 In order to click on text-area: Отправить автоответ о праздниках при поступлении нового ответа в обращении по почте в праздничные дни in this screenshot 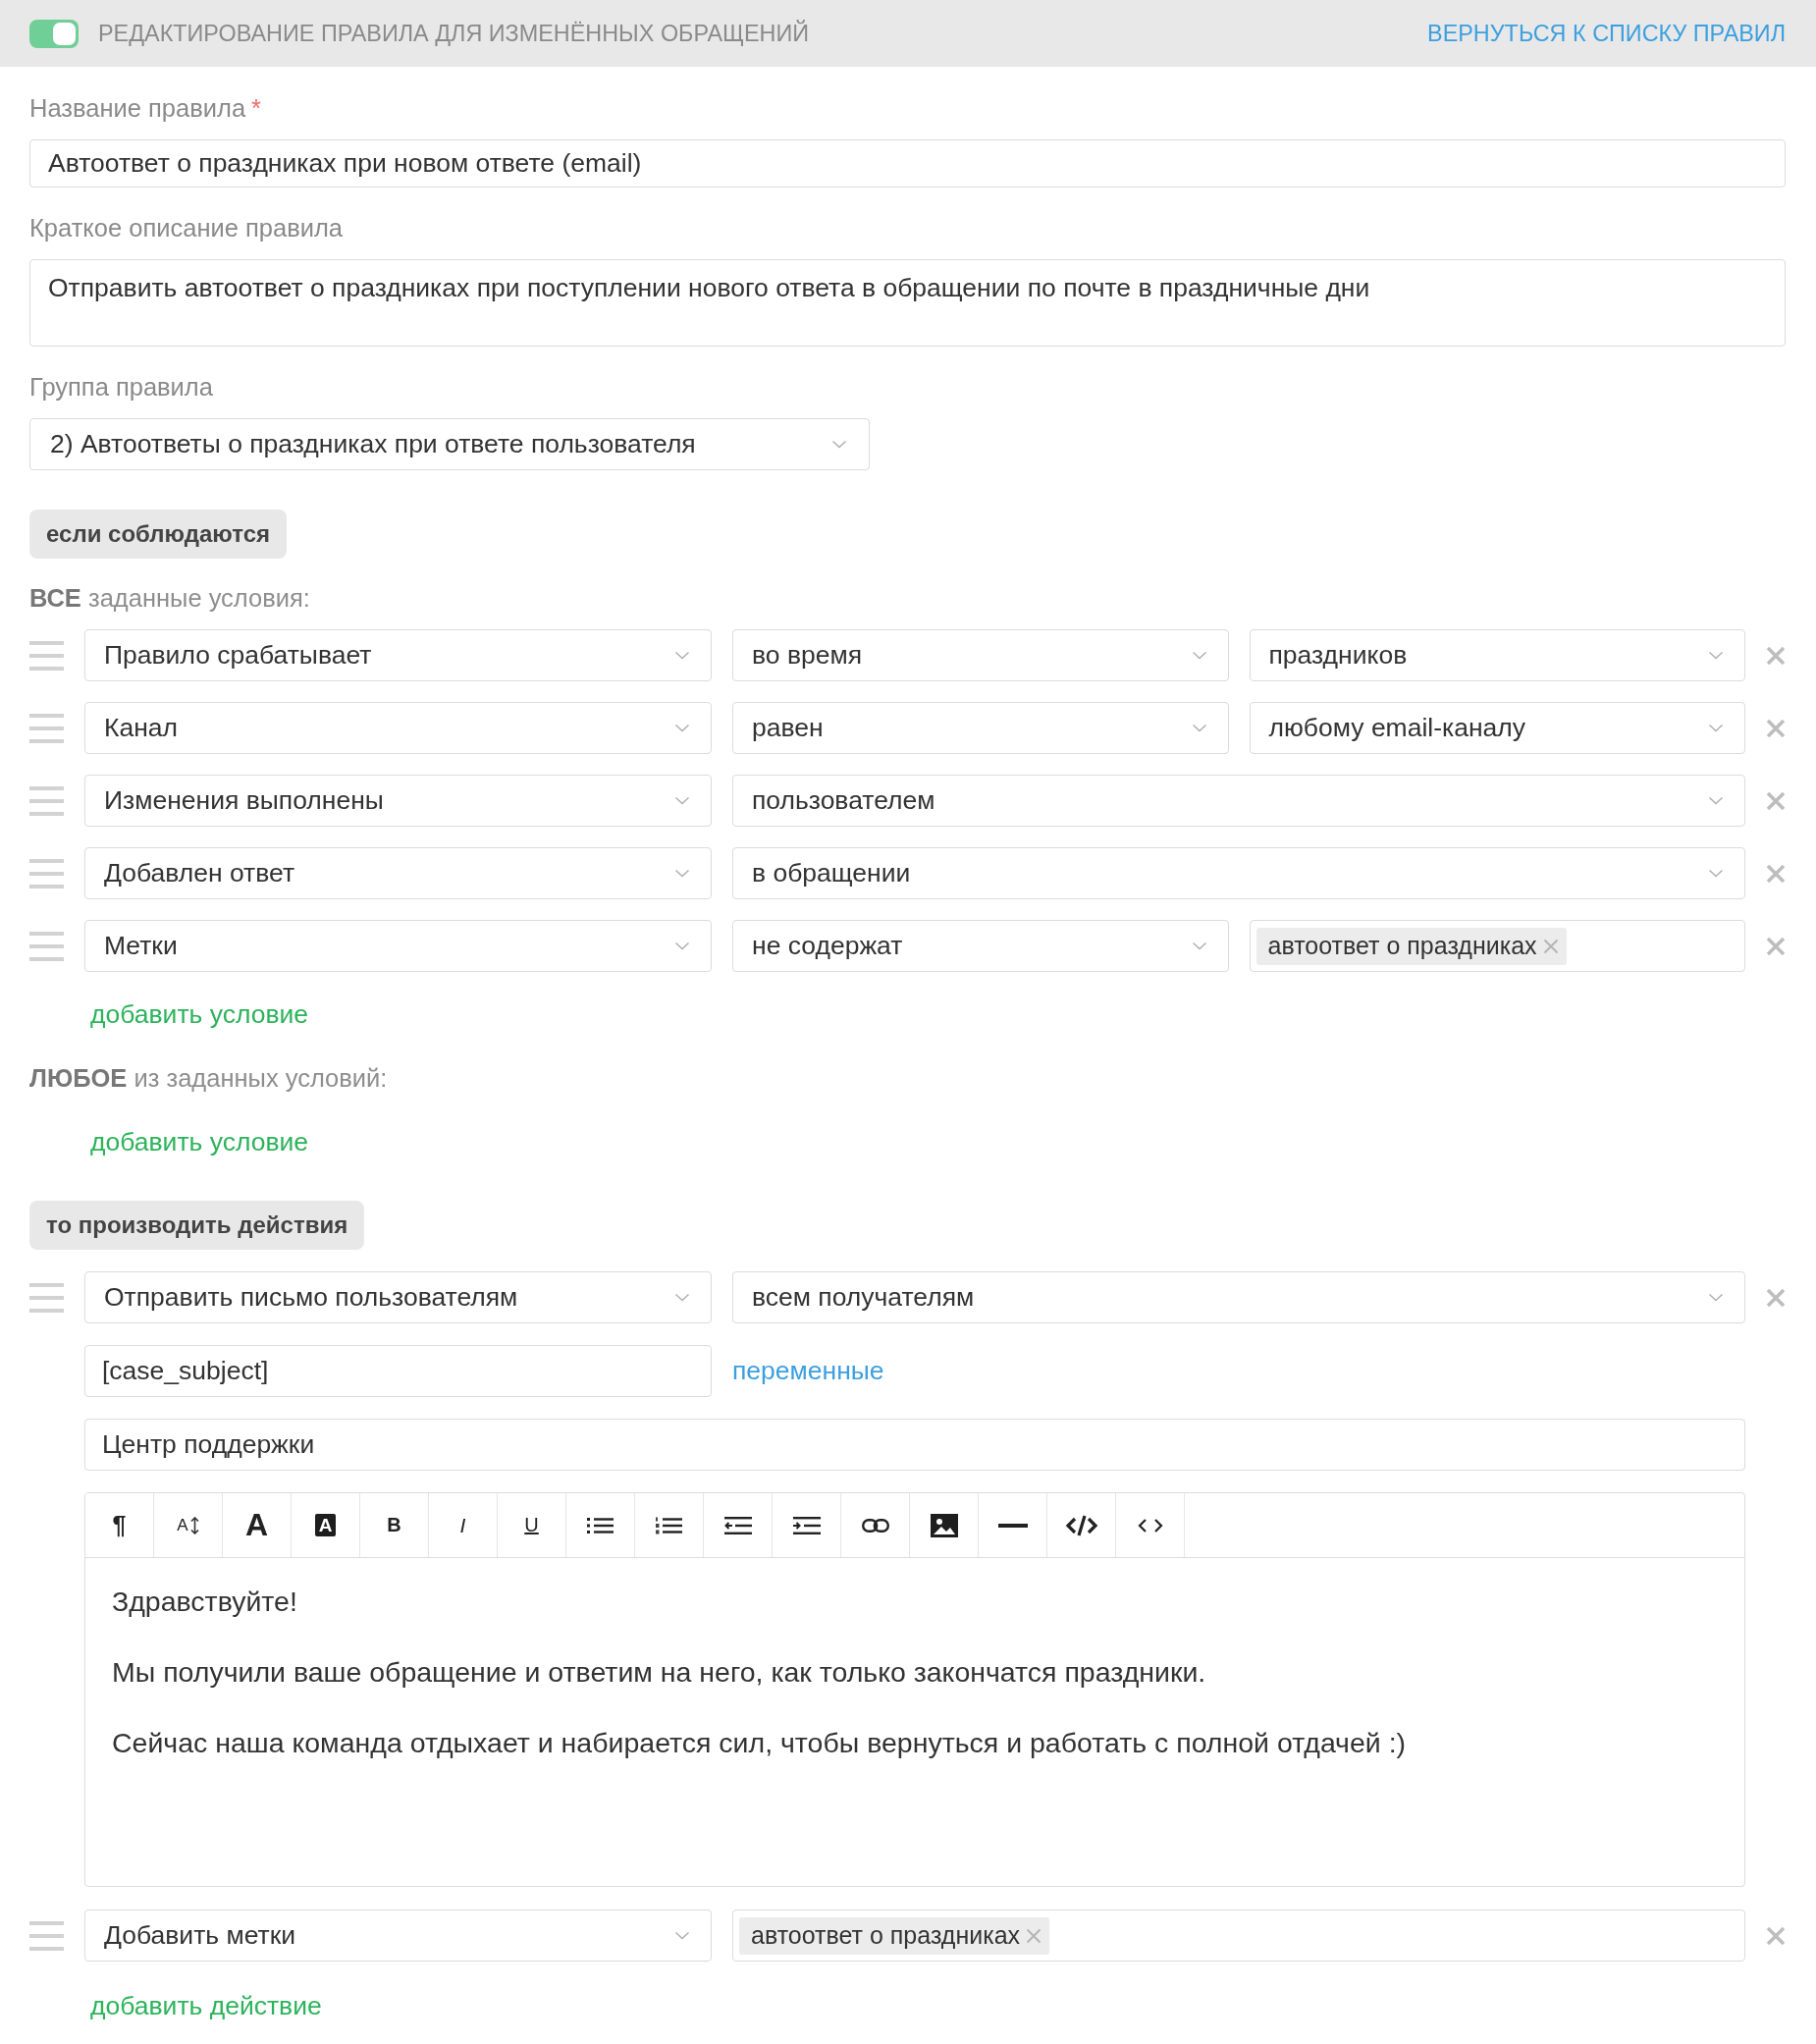, I will do `click(907, 303)`.